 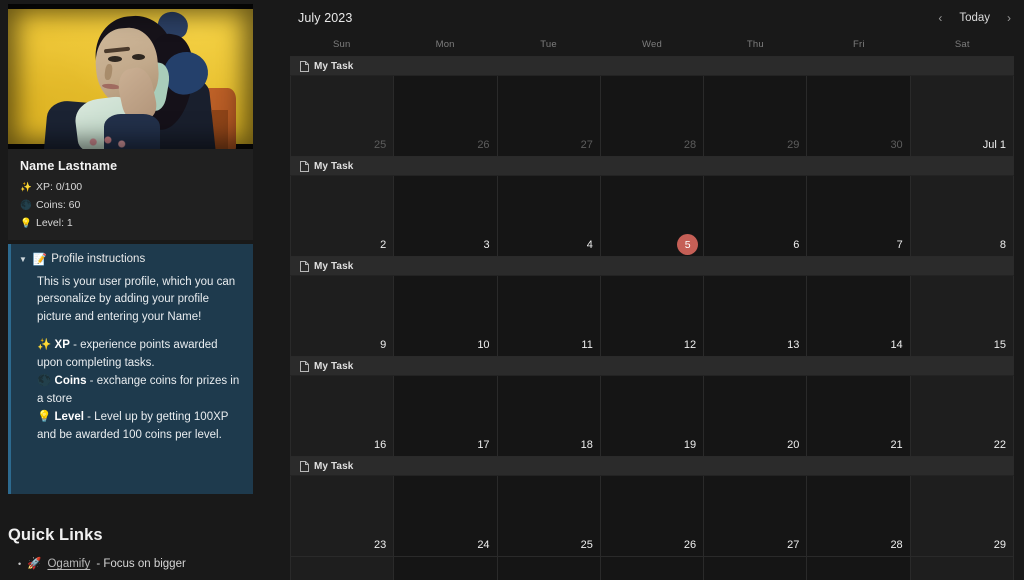 I want to click on chevron-right-icon: ›, so click(x=1009, y=18).